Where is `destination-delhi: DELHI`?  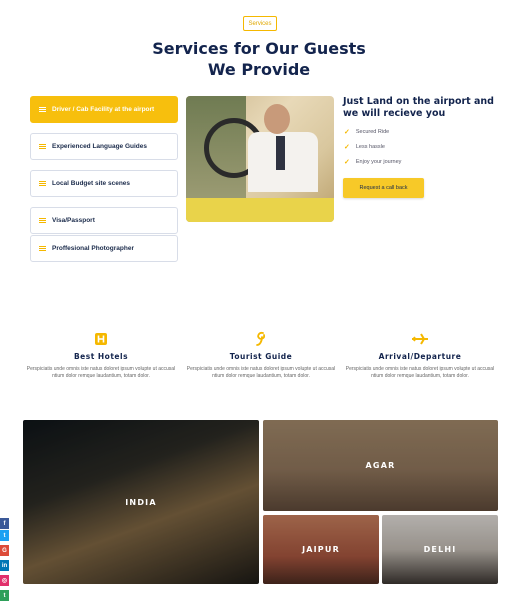
destination-delhi: DELHI is located at coordinates (440, 549).